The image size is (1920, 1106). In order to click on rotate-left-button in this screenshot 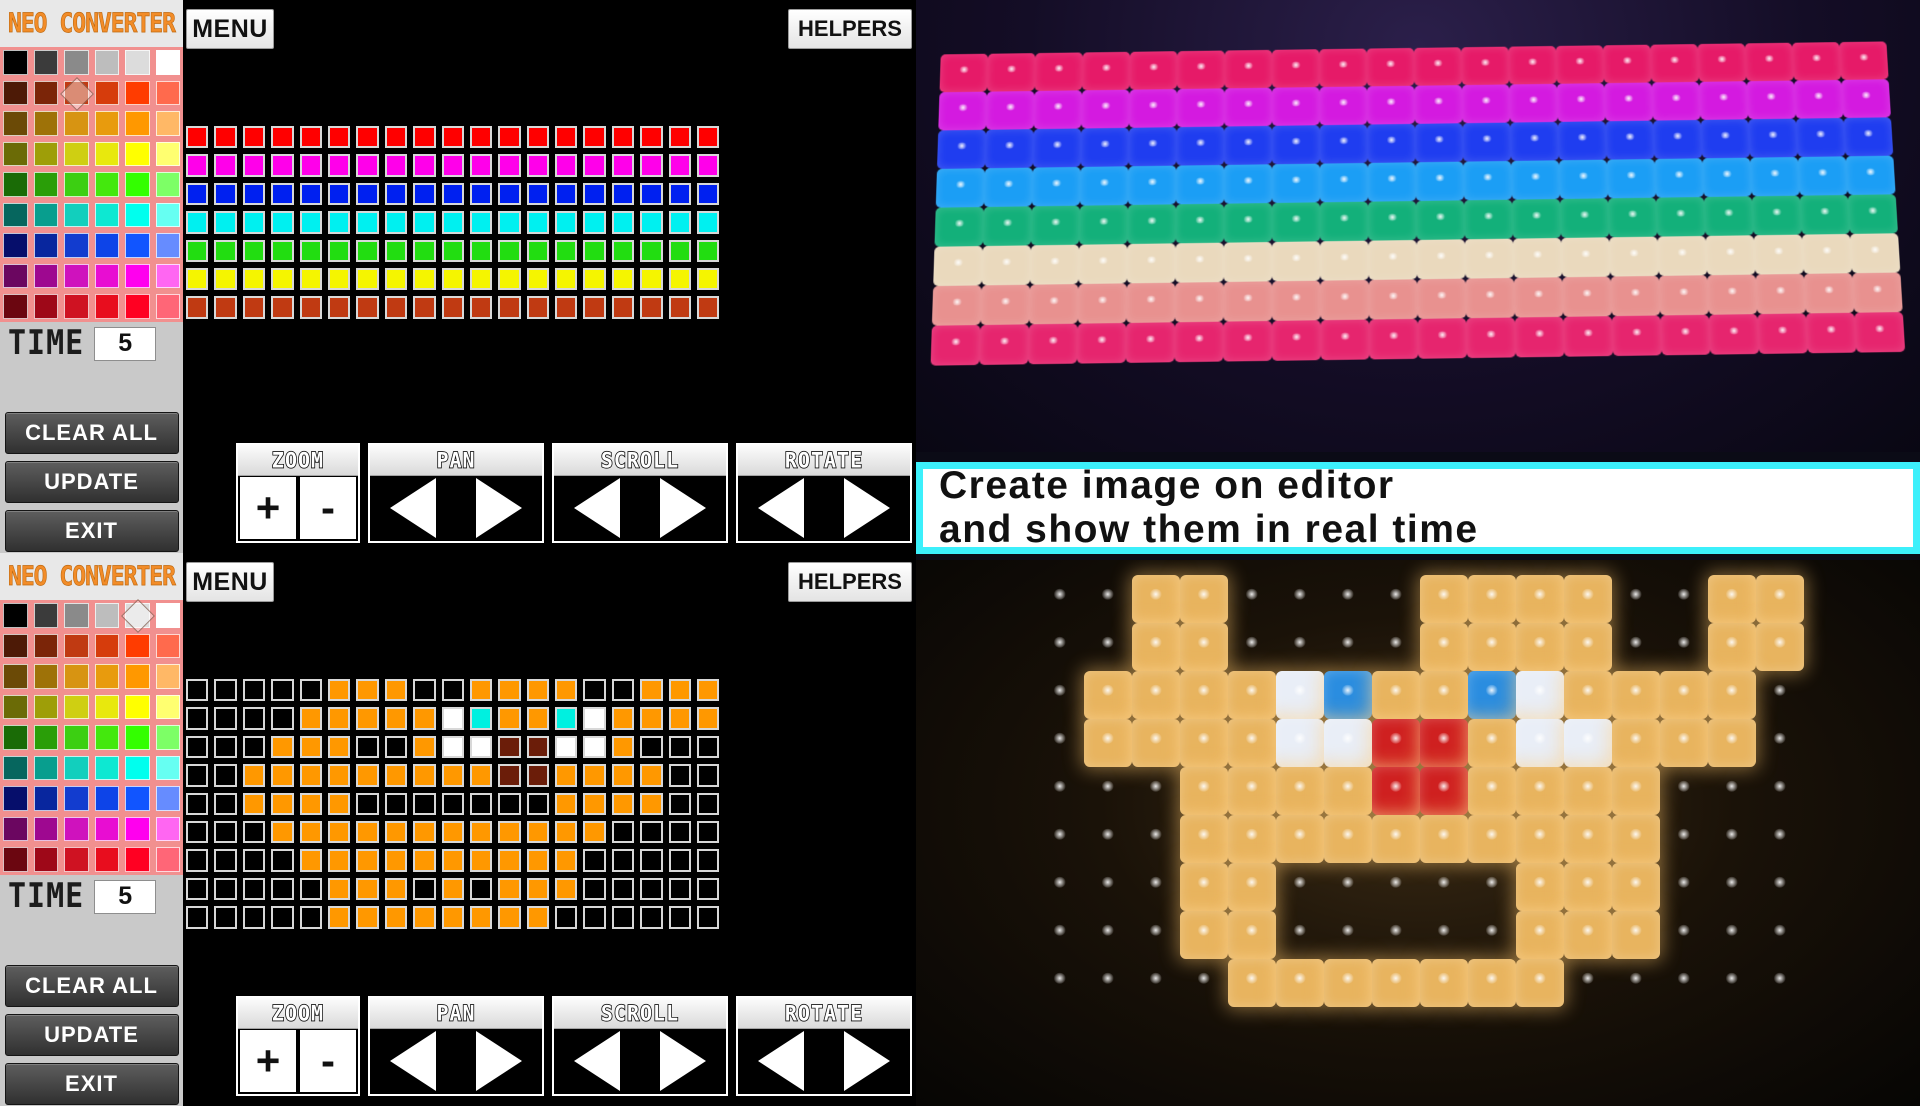, I will do `click(781, 1061)`.